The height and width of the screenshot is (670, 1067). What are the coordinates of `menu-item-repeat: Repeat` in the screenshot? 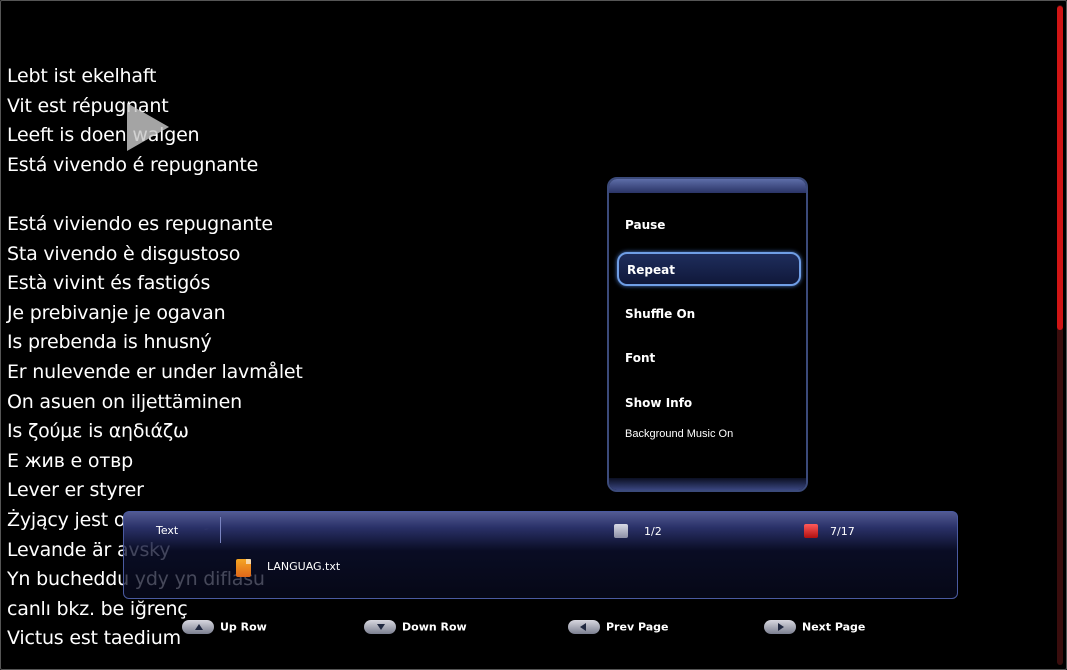 It's located at (709, 269).